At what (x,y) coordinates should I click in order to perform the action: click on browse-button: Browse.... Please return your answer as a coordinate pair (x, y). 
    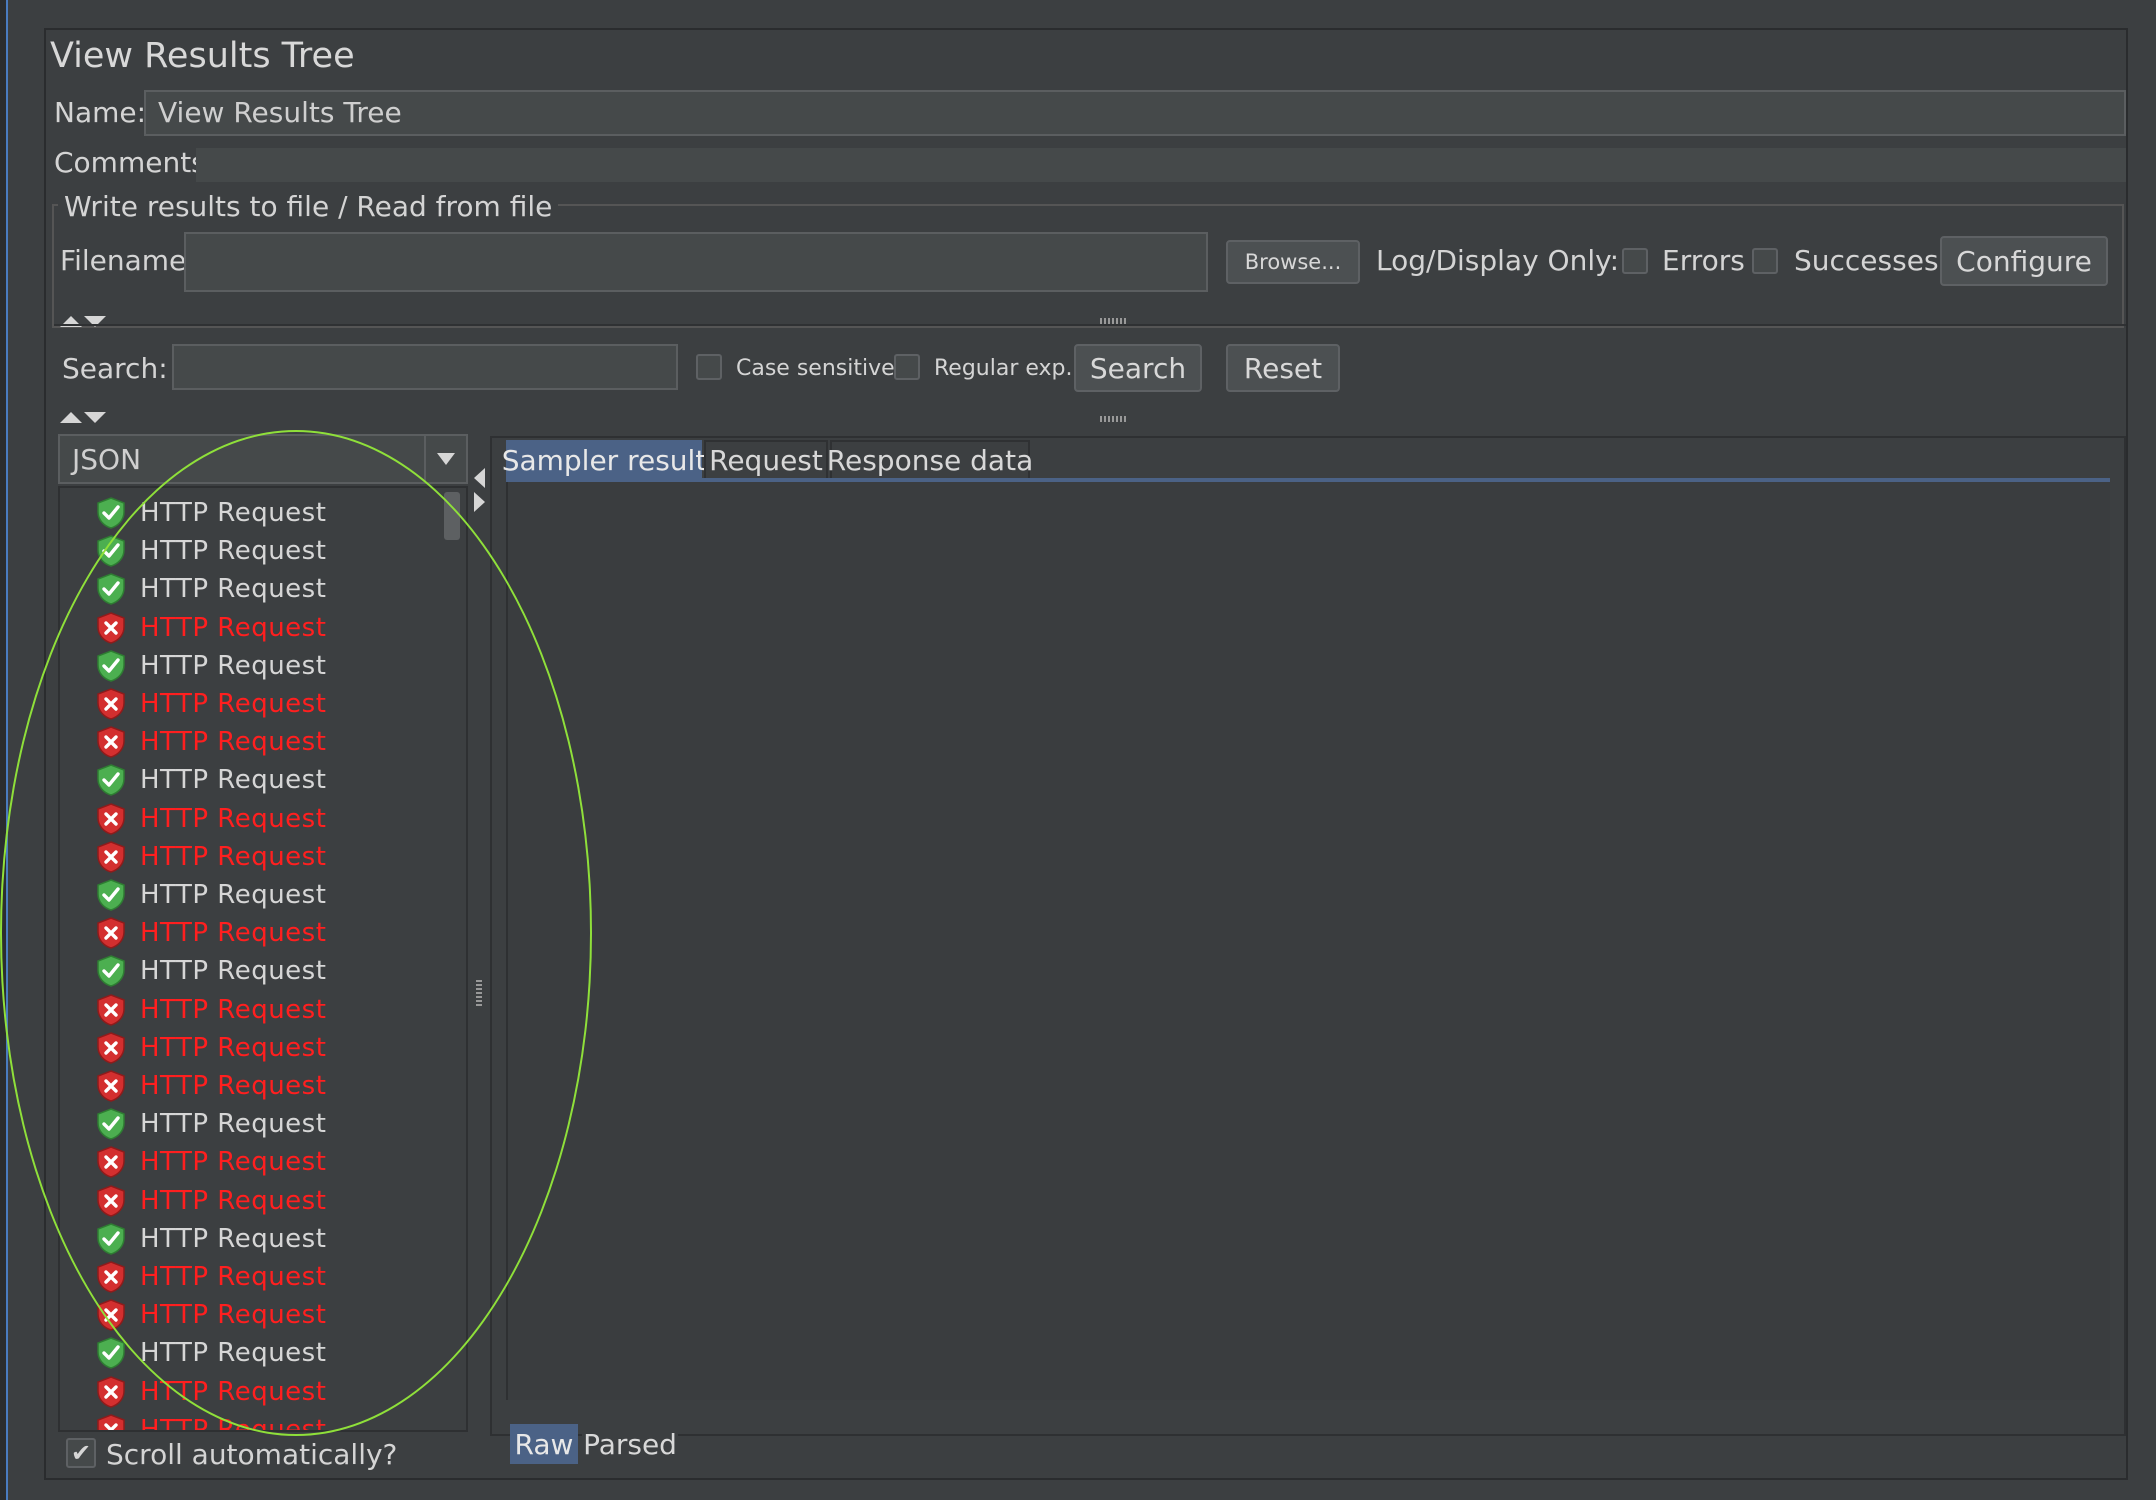
    Looking at the image, I should click on (1293, 262).